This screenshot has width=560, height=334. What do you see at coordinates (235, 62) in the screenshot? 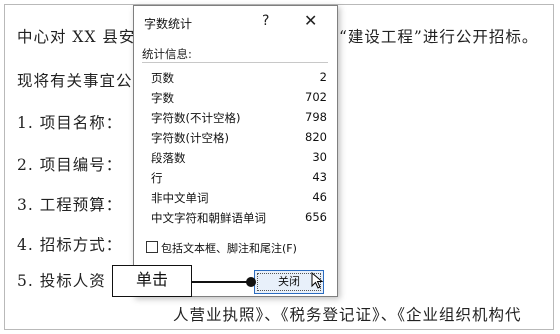
I see `divider` at bounding box center [235, 62].